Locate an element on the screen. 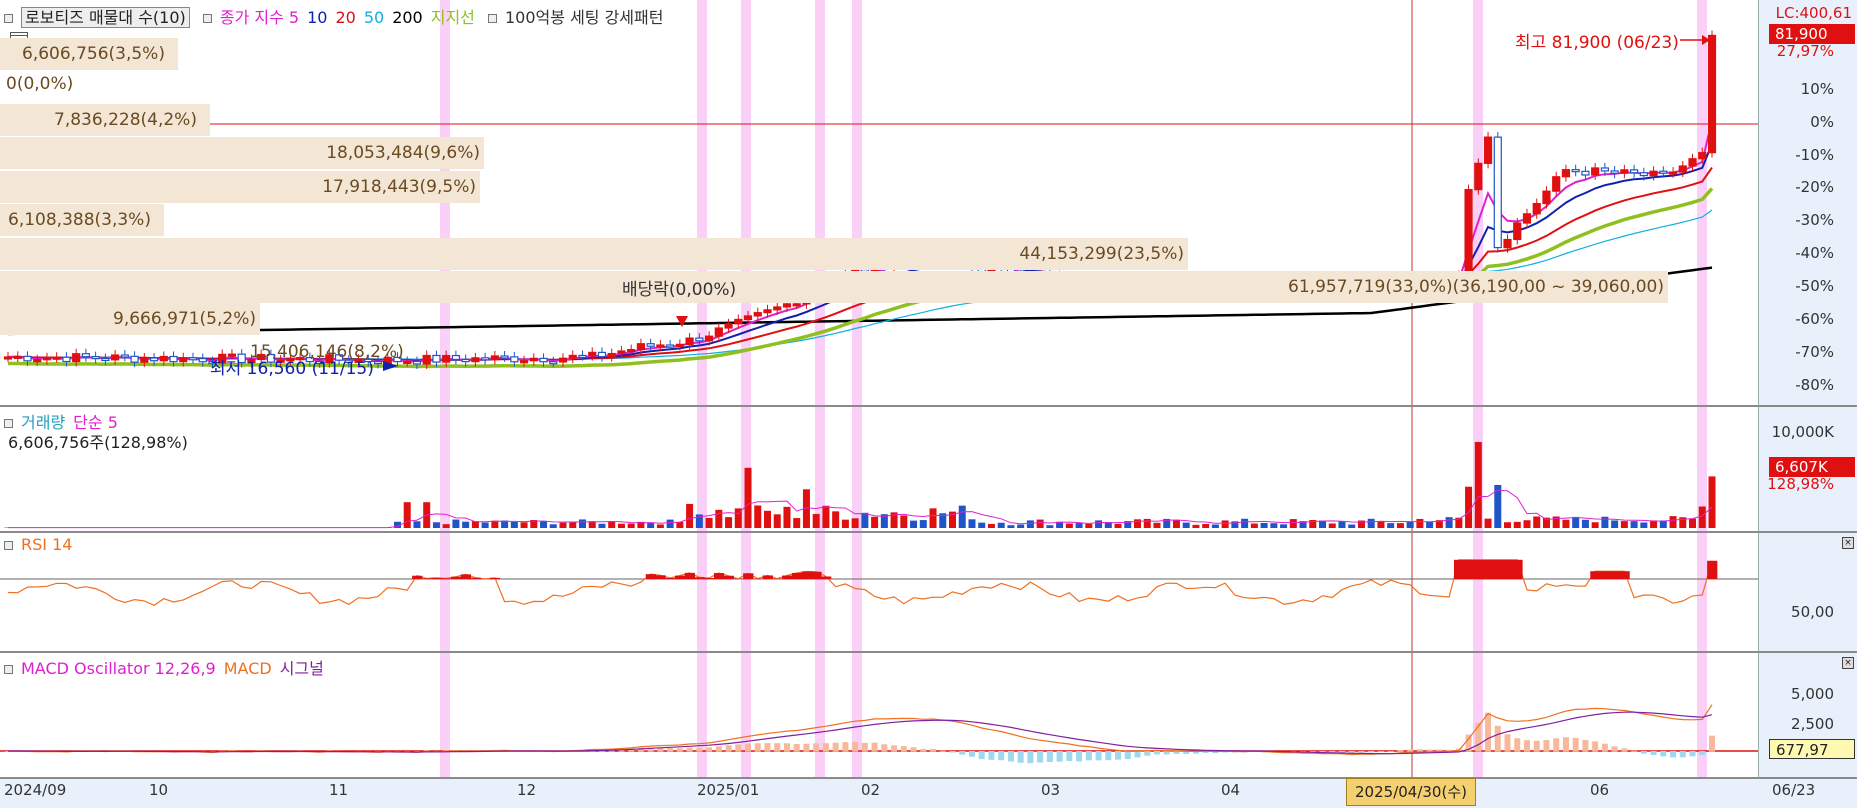 The width and height of the screenshot is (1857, 808). legend-macd-osc: MACD Oscillator 12,26,9 is located at coordinates (118, 668).